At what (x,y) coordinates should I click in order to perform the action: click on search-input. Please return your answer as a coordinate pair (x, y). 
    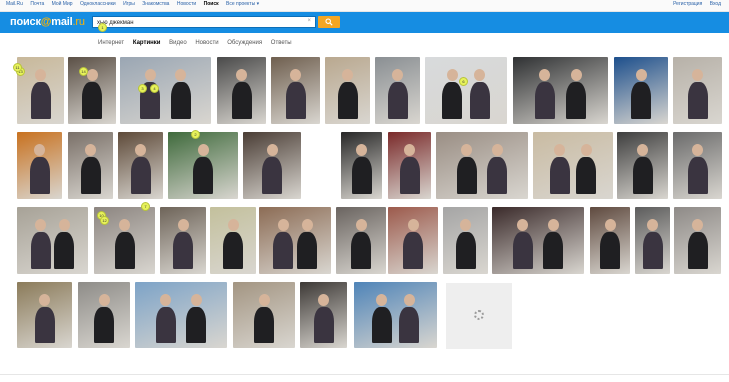
    Looking at the image, I should click on (197, 22).